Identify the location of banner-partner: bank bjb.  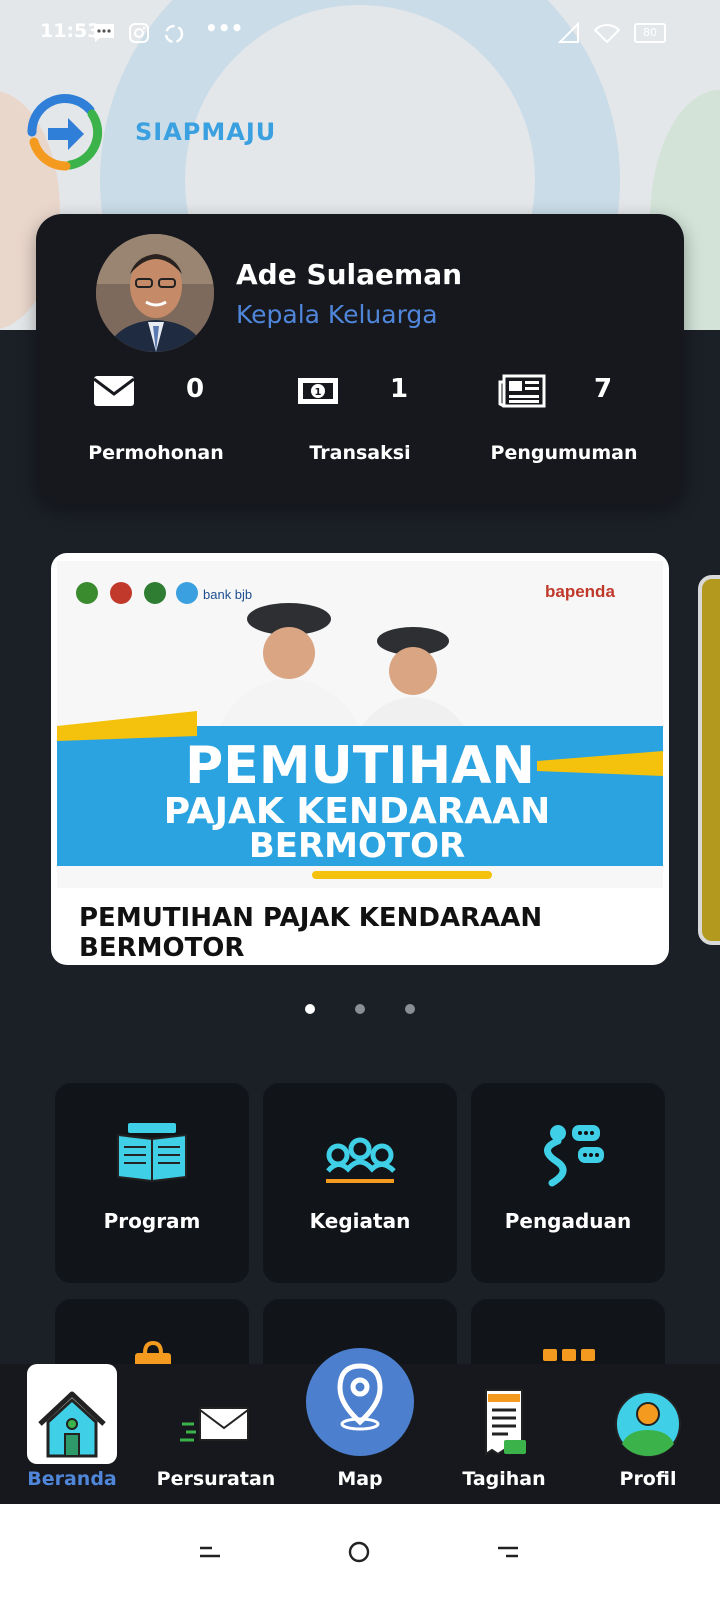
(227, 594).